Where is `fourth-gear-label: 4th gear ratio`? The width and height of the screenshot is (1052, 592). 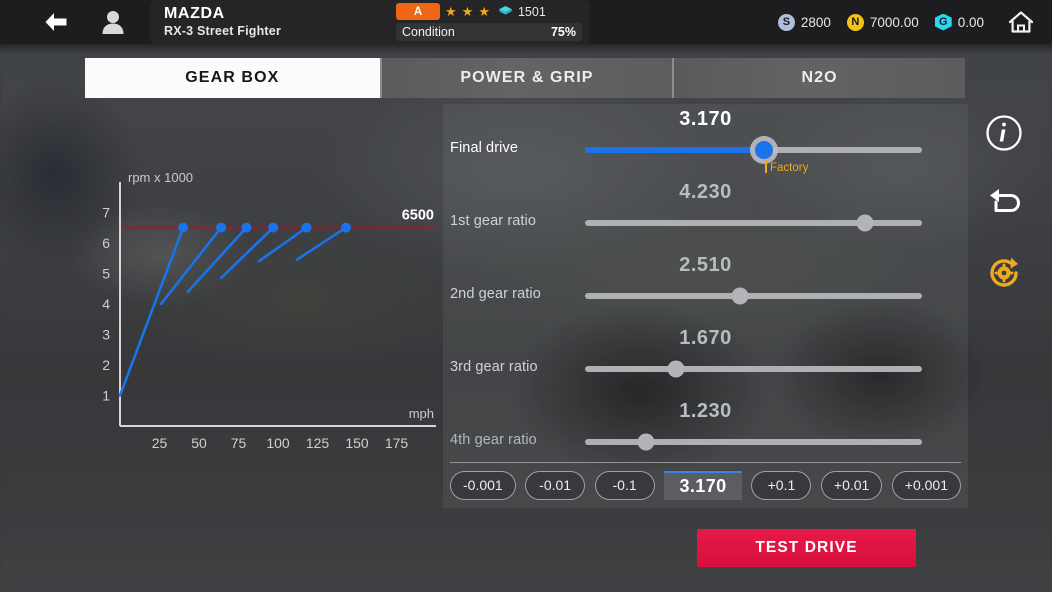
fourth-gear-label: 4th gear ratio is located at coordinates (493, 440).